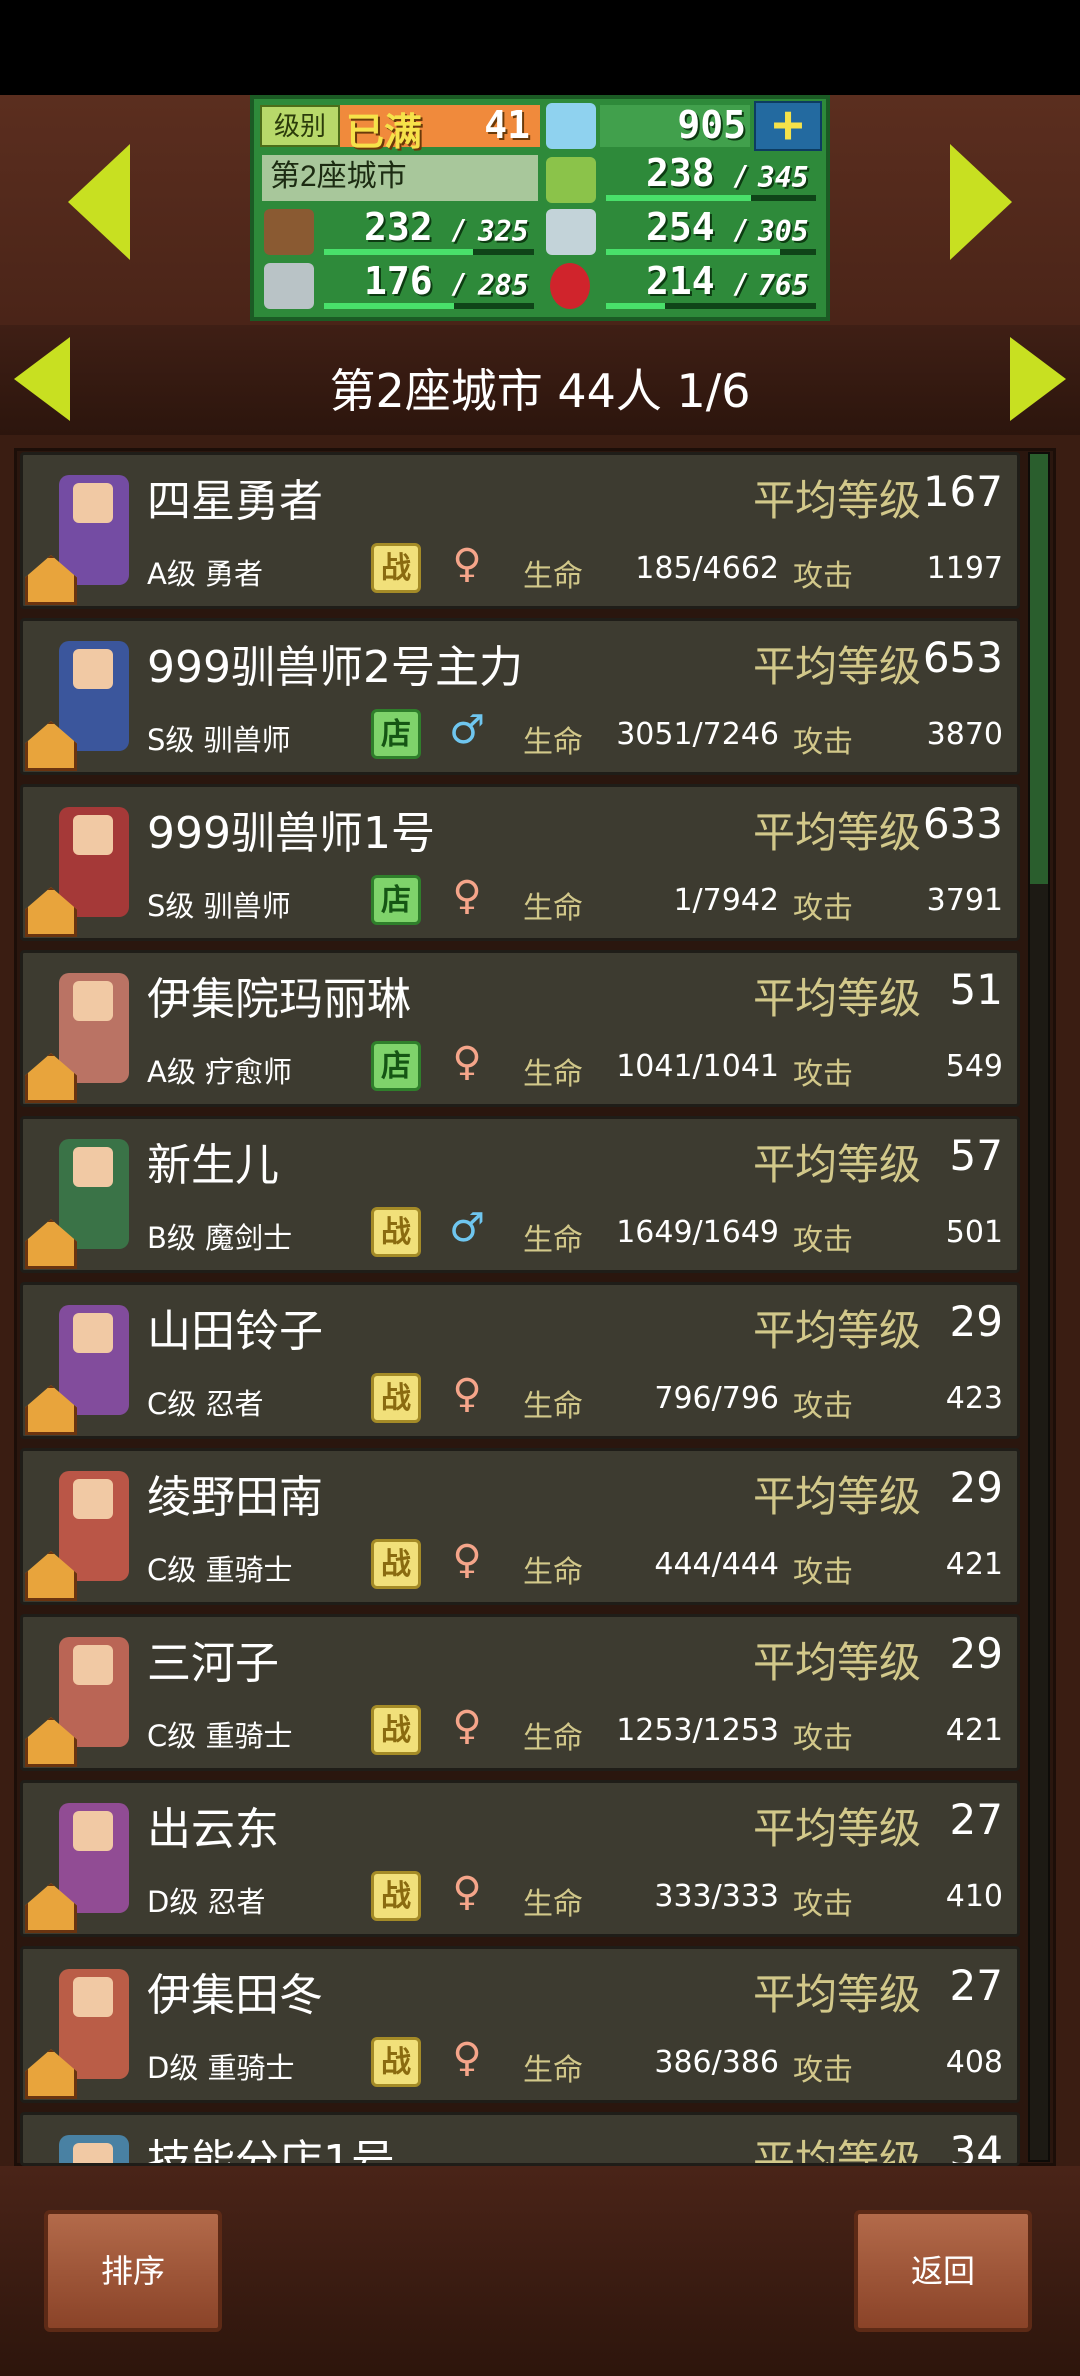  Describe the element at coordinates (520, 1692) in the screenshot. I see `unit-card: 三河子 平均等级 29 C级 重骑士 战 ♀ 生命 1253/1253 攻击 421` at that location.